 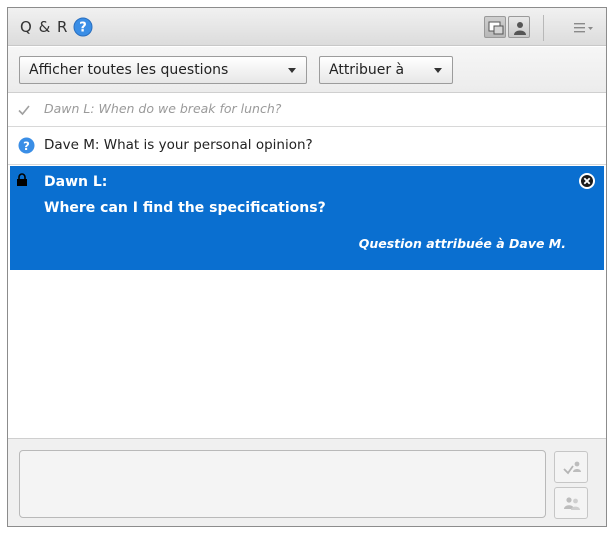 What do you see at coordinates (44, 27) in the screenshot?
I see `pod-title: Q & R` at bounding box center [44, 27].